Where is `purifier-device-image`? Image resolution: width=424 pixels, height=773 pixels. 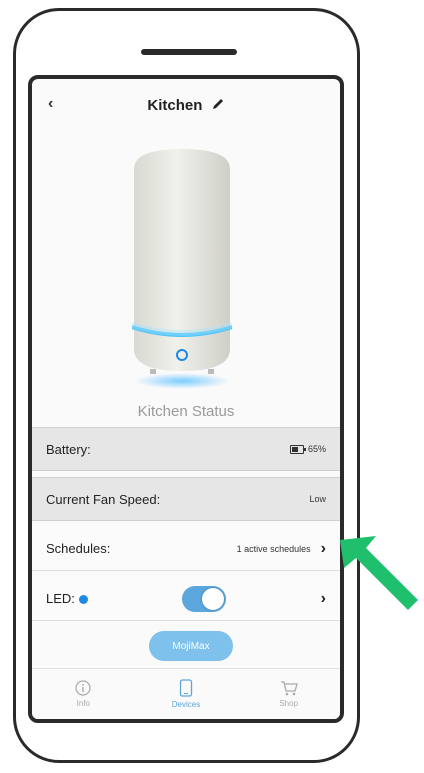 purifier-device-image is located at coordinates (182, 269).